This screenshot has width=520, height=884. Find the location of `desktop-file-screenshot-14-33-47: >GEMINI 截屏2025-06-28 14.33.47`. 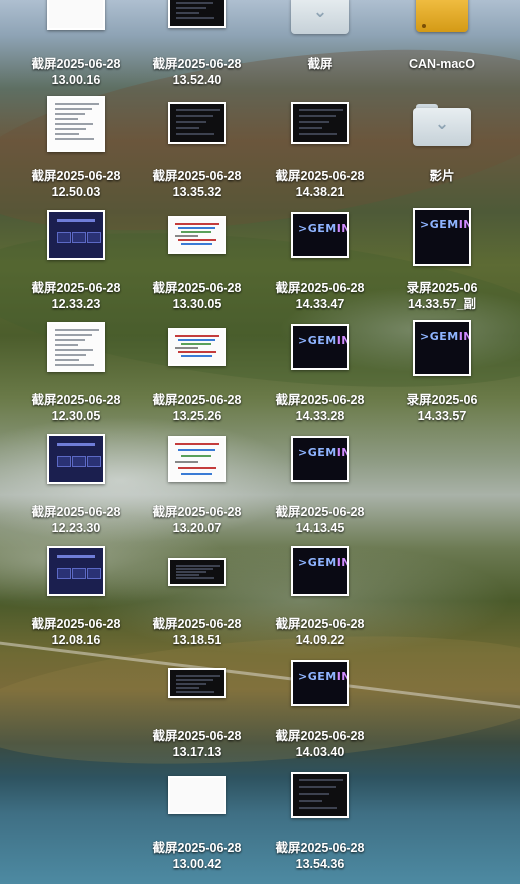

desktop-file-screenshot-14-33-47: >GEMINI 截屏2025-06-28 14.33.47 is located at coordinates (320, 261).